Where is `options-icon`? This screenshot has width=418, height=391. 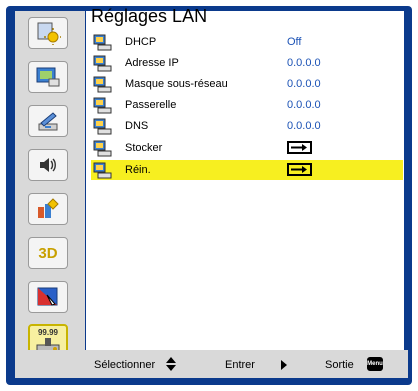
options-icon is located at coordinates (48, 209).